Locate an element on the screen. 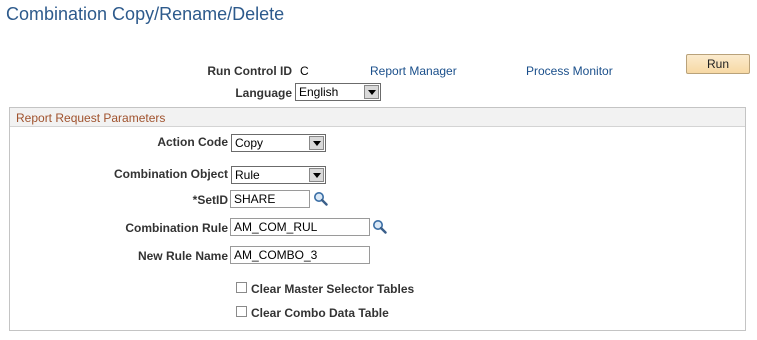 This screenshot has width=757, height=340. combination-object-value: Rule is located at coordinates (247, 175).